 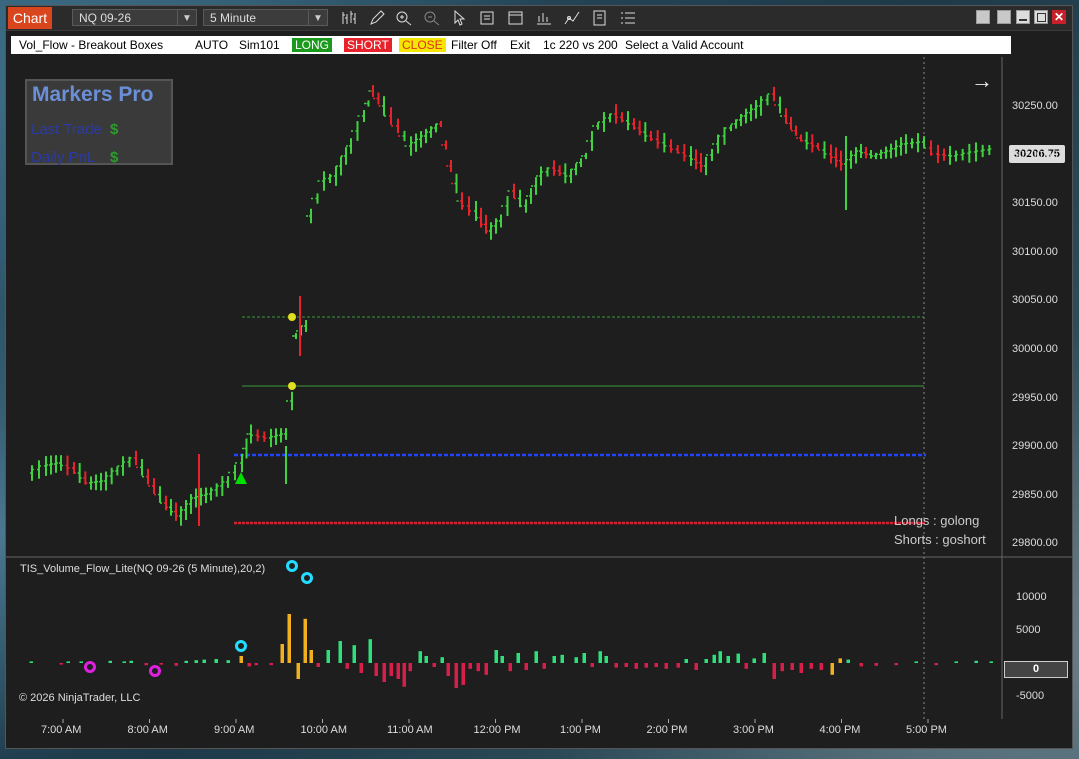 I want to click on time-tick-label: 10:00 AM, so click(x=323, y=730).